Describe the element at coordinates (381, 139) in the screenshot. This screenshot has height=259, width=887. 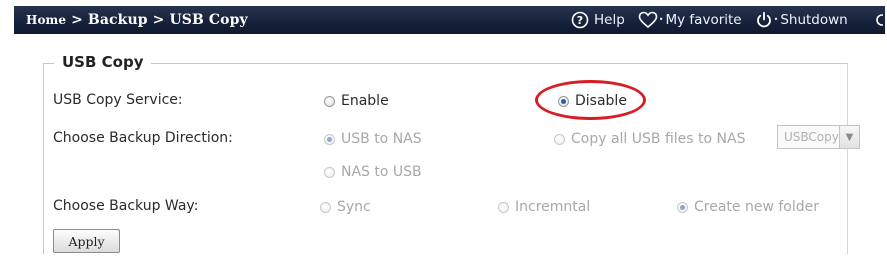
I see `usb-to-nas-label: USB to NAS` at that location.